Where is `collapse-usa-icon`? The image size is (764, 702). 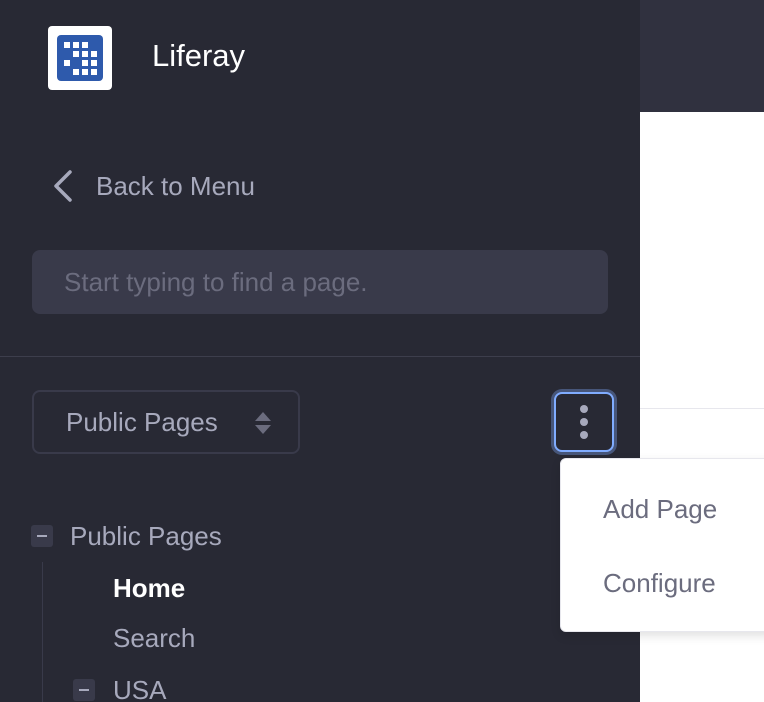
collapse-usa-icon is located at coordinates (84, 690).